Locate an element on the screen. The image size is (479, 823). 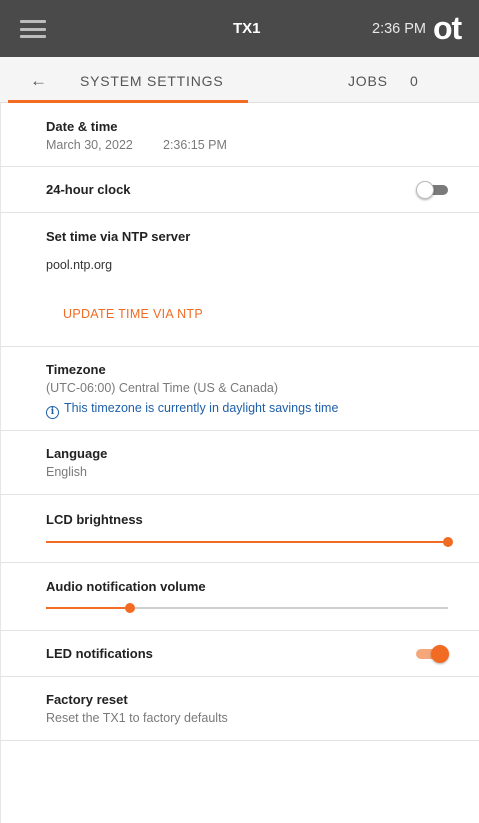
setting-audio-volume: Audio notification volume is located at coordinates (239, 597).